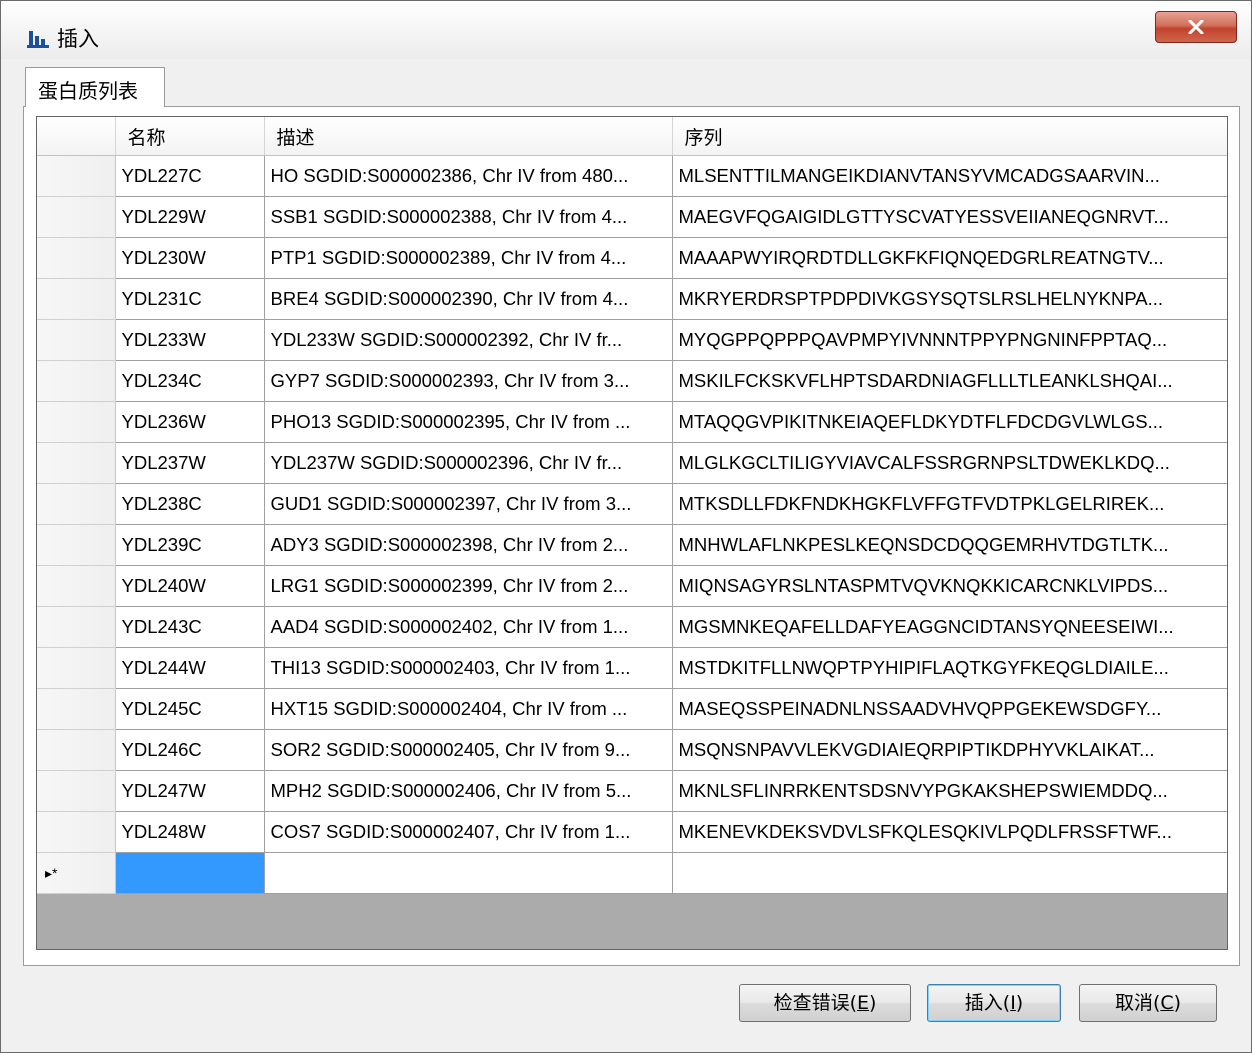 The image size is (1252, 1053). I want to click on name-cell: YDL236W, so click(190, 422).